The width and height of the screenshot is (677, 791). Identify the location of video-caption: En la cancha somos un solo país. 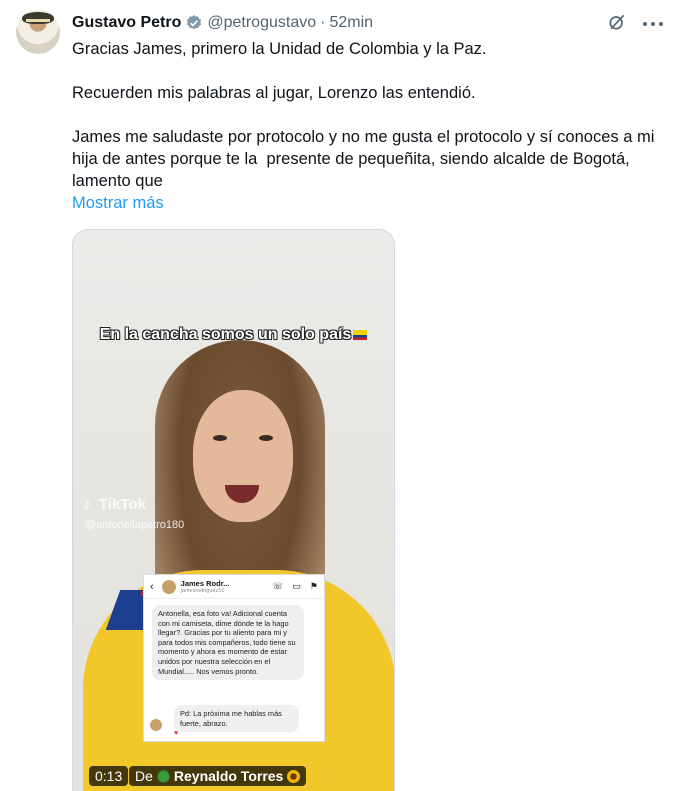
(233, 335).